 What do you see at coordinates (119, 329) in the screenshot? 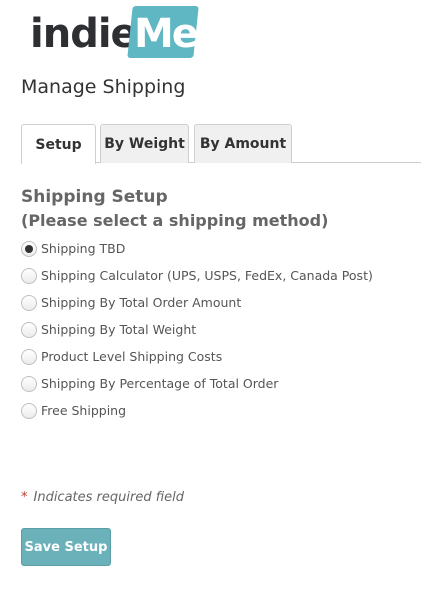
I see `option-label: Shipping By Total Weight` at bounding box center [119, 329].